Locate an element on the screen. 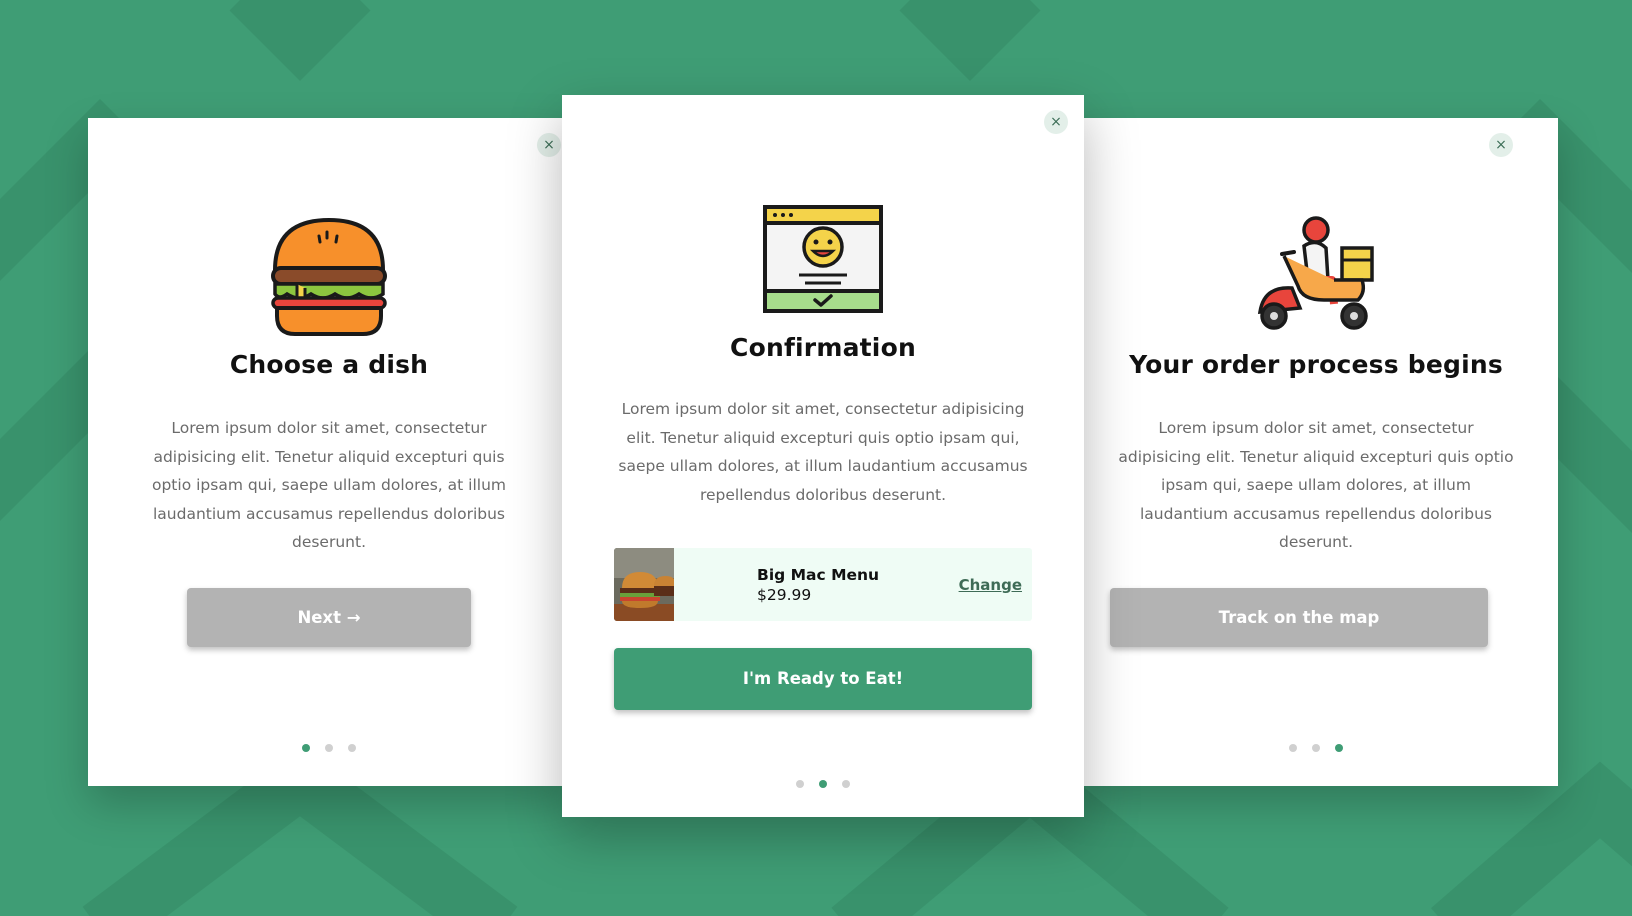 Image resolution: width=1632 pixels, height=916 pixels. change-order-link: Change is located at coordinates (990, 585).